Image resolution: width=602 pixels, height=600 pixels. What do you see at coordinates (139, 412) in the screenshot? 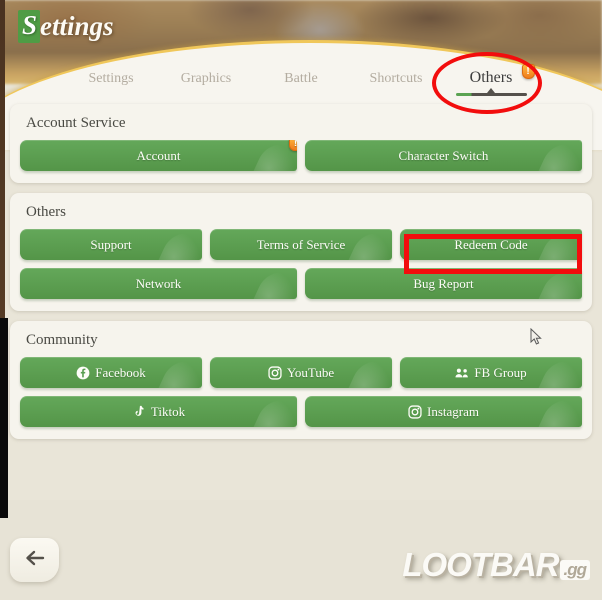
I see `tiktok-icon` at bounding box center [139, 412].